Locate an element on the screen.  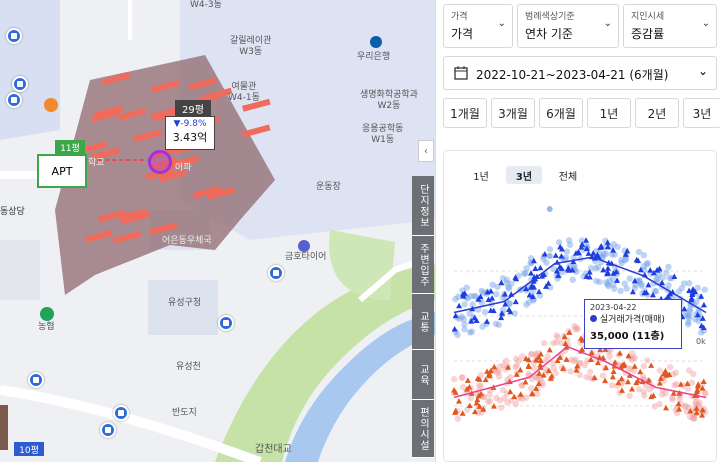
period-6m-button: 6개월 is located at coordinates (561, 113).